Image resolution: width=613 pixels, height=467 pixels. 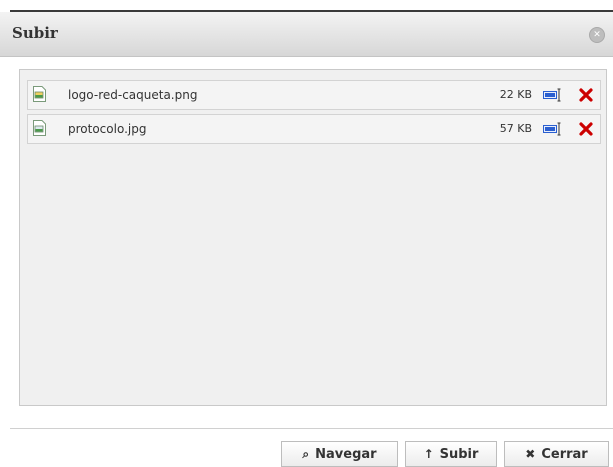 I want to click on cerrar-button: ✖ Cerrar, so click(x=556, y=454).